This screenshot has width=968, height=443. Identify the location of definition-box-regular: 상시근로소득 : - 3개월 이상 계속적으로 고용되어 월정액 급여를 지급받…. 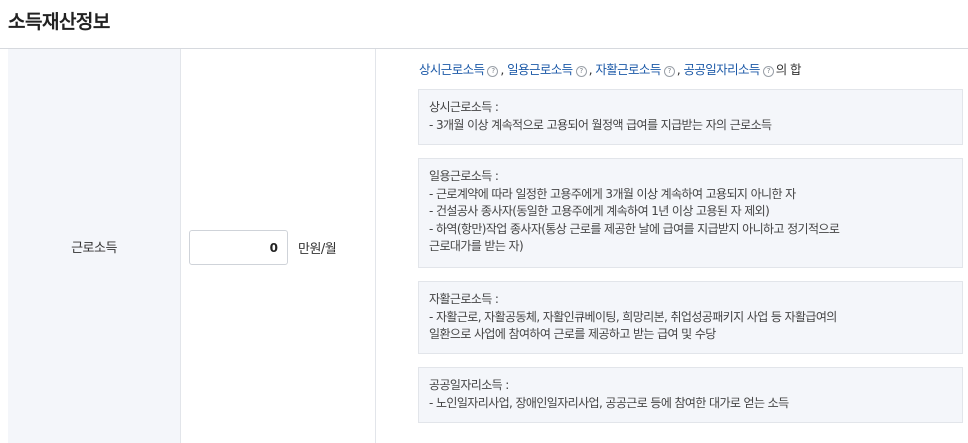
(690, 117).